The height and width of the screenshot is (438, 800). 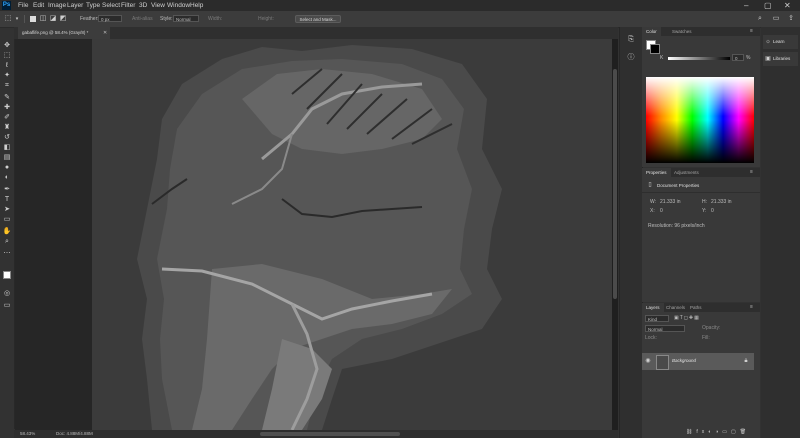 I want to click on path-selection-tool: ➤, so click(x=7, y=210).